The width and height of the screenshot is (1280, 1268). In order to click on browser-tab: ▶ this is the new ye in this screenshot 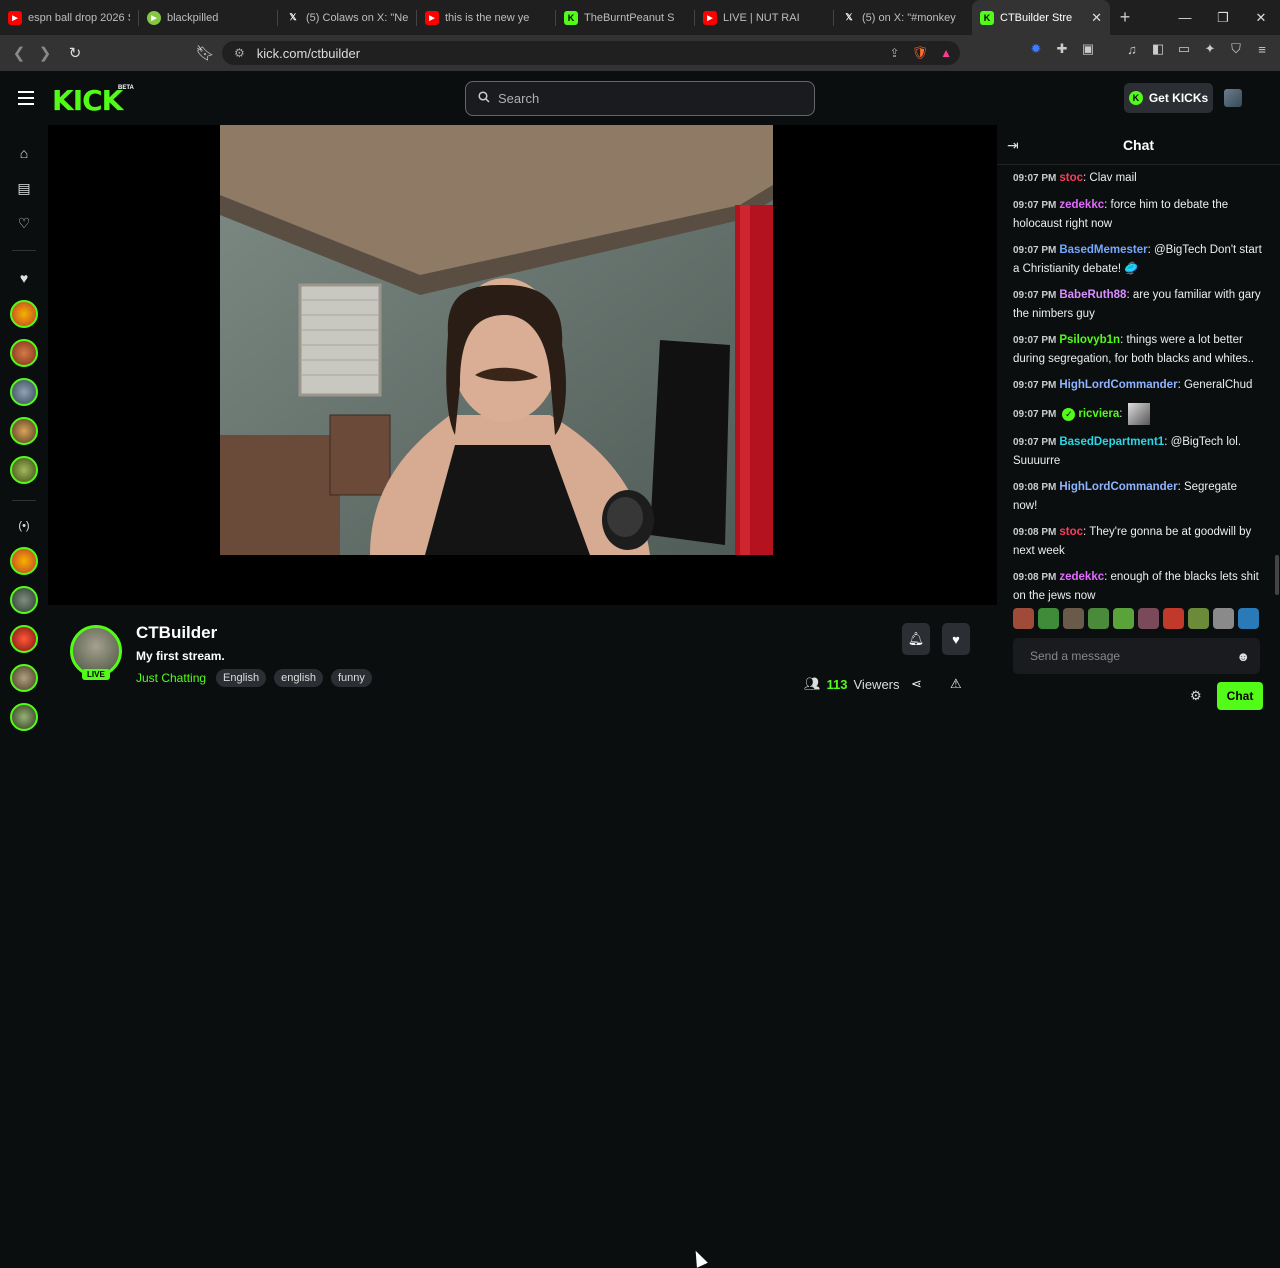, I will do `click(486, 17)`.